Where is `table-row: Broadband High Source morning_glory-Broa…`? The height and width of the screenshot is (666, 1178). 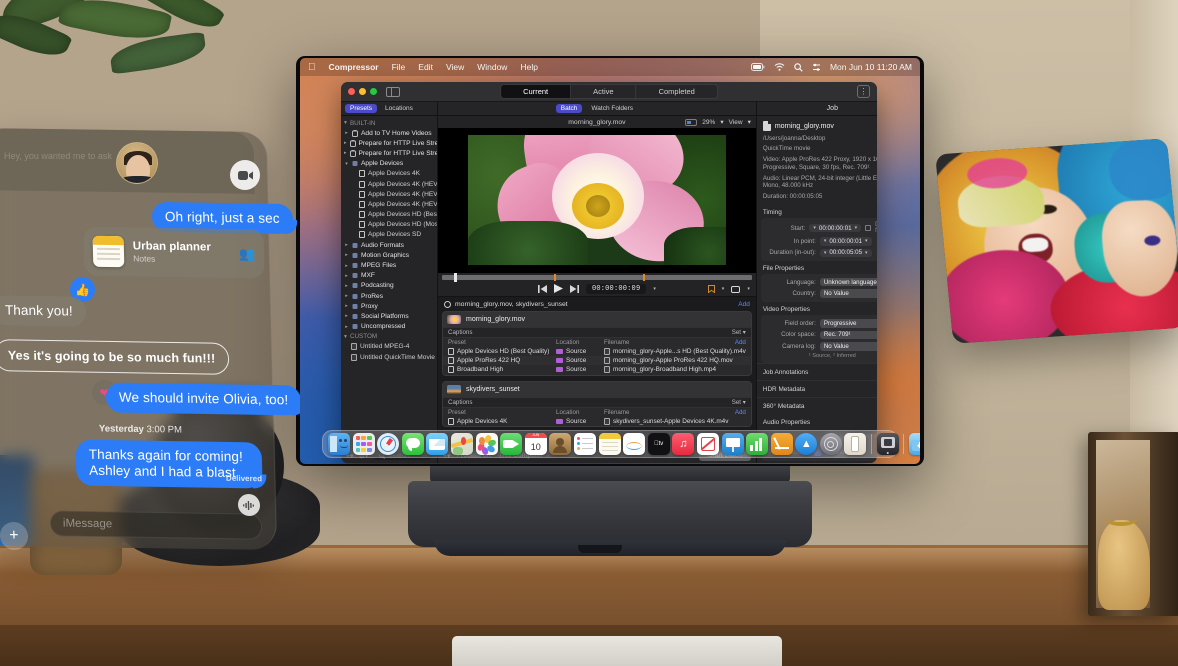
table-row: Broadband High Source morning_glory-Broa… is located at coordinates (597, 370).